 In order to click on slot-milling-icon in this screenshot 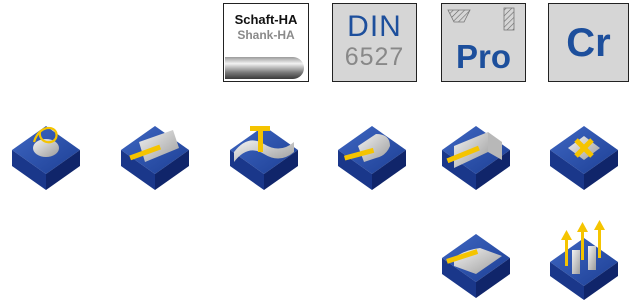, I will do `click(155, 152)`.